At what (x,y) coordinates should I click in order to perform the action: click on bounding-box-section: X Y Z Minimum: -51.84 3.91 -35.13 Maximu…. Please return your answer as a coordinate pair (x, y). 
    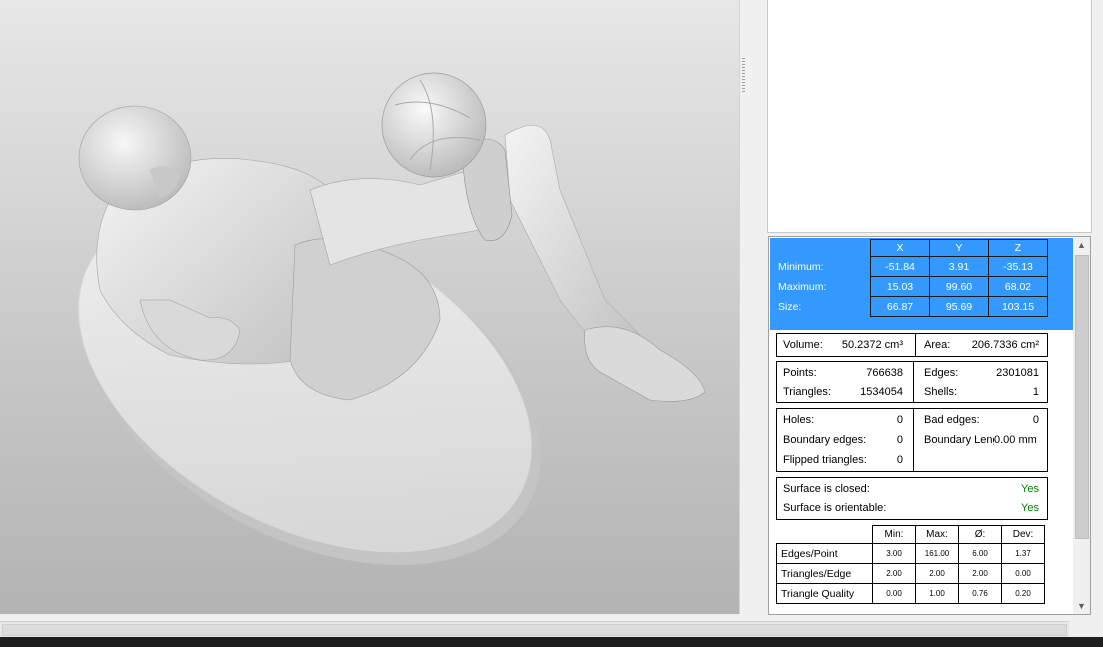
    Looking at the image, I should click on (921, 284).